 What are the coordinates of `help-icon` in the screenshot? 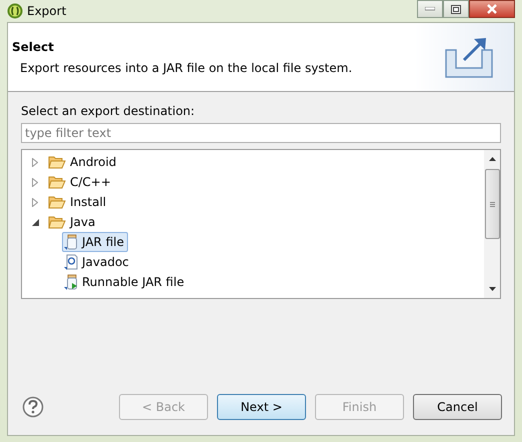 It's located at (33, 407).